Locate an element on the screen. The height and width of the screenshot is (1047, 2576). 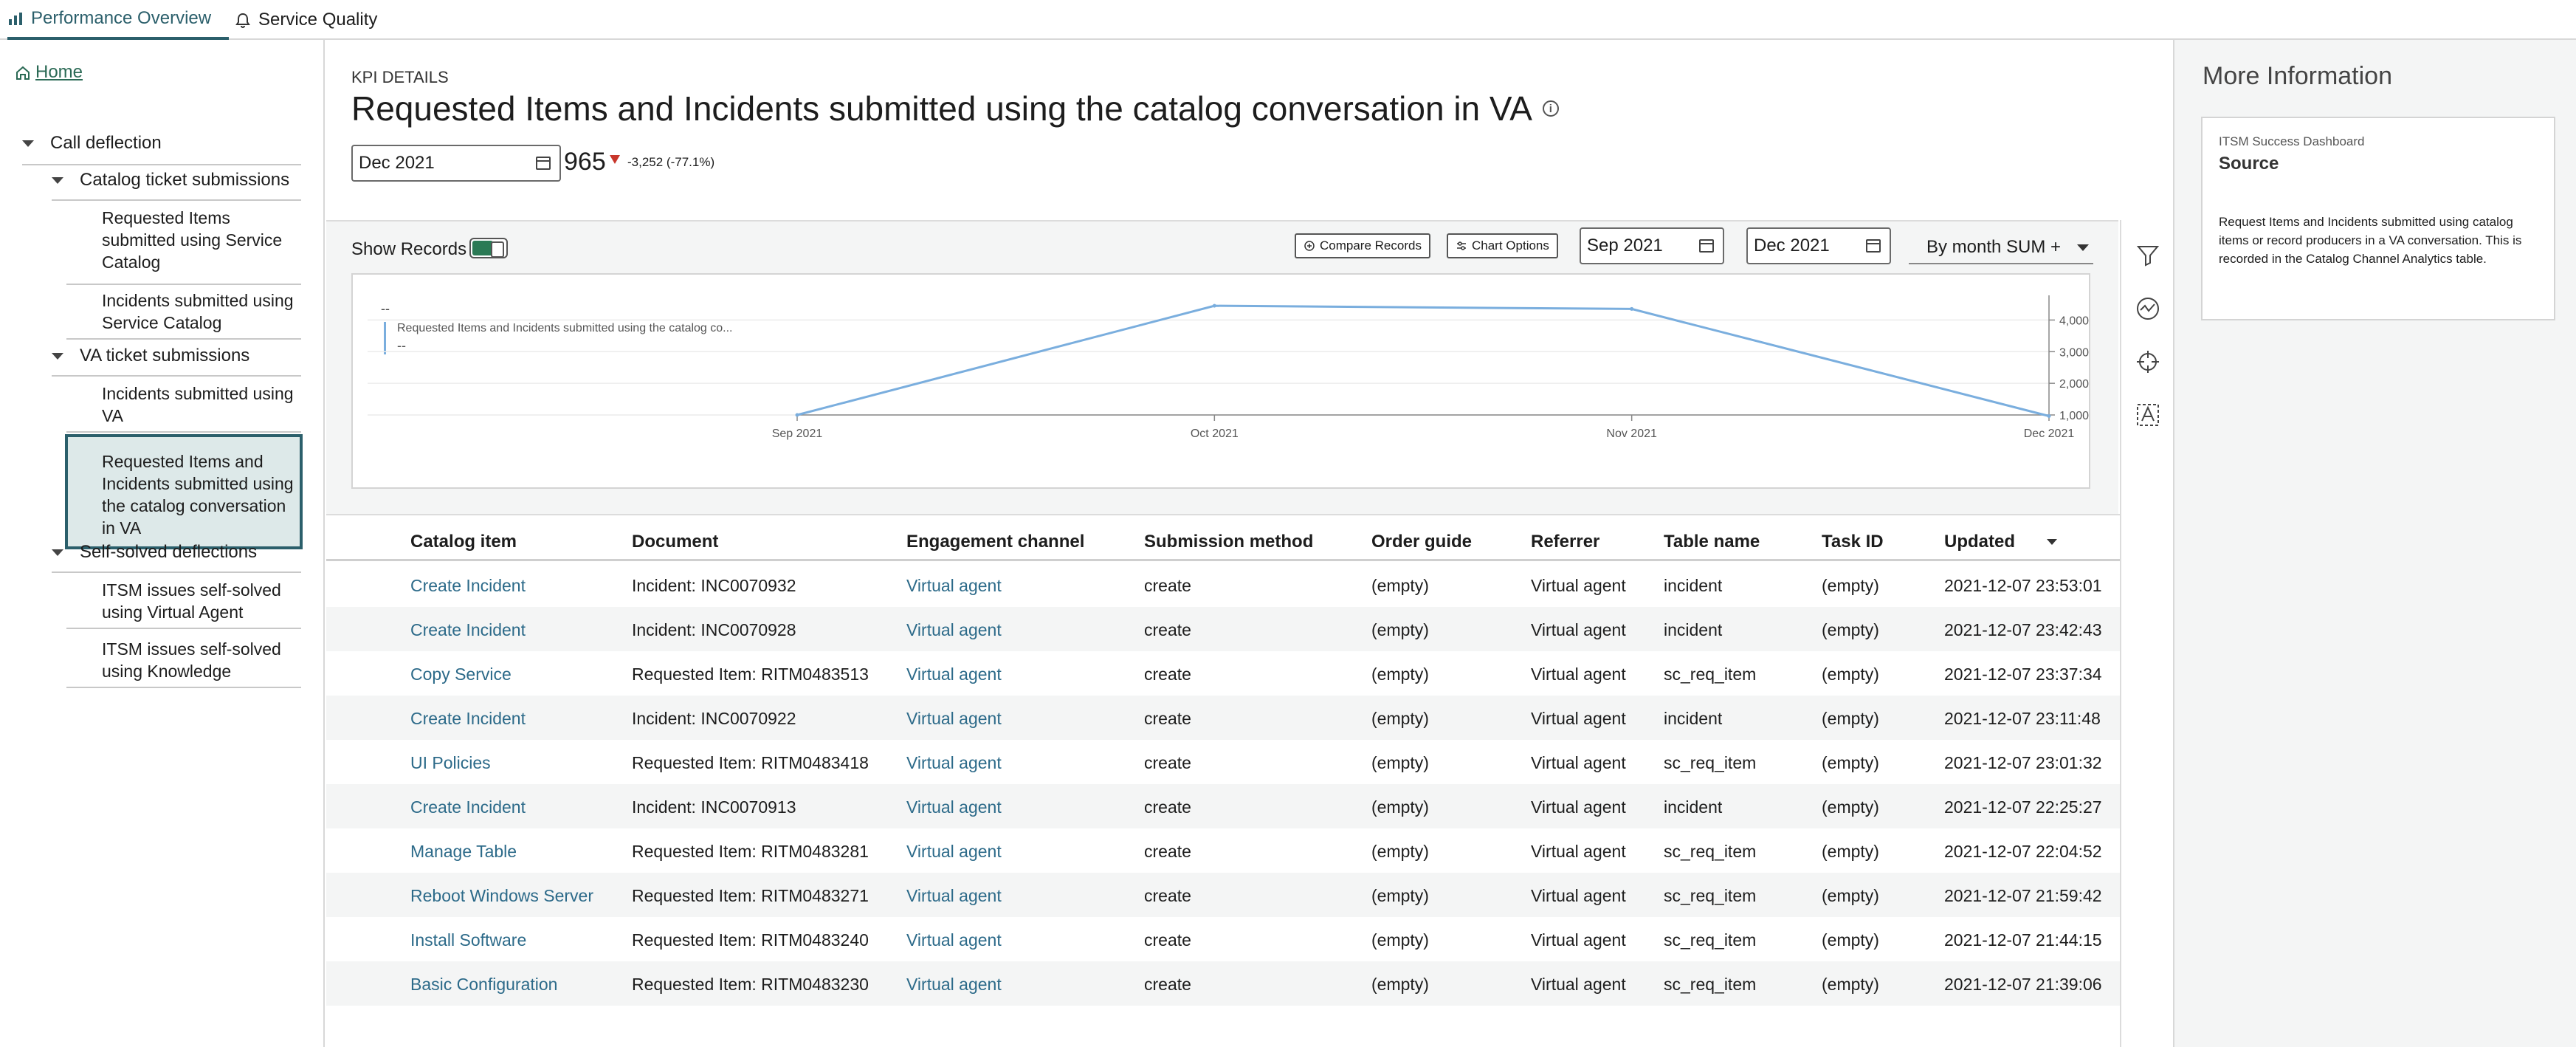
table-cell-updated: 2021-12-07 23:42:43 is located at coordinates (2023, 629).